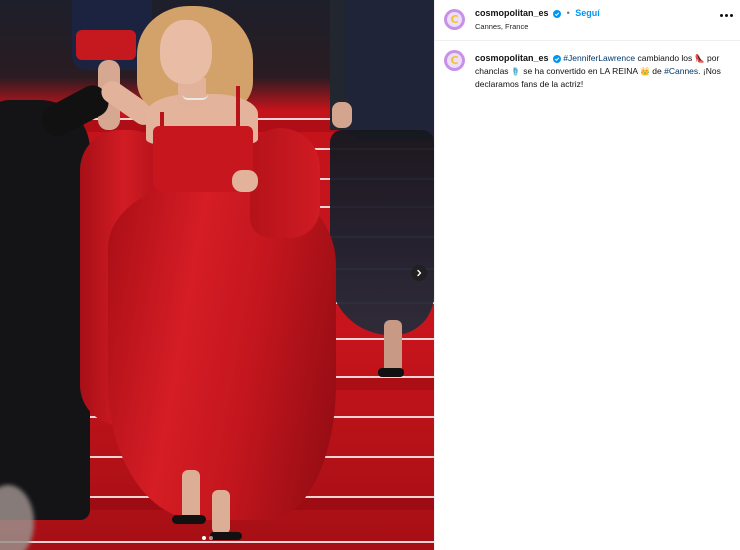 This screenshot has width=740, height=550. I want to click on necklace, so click(195, 97).